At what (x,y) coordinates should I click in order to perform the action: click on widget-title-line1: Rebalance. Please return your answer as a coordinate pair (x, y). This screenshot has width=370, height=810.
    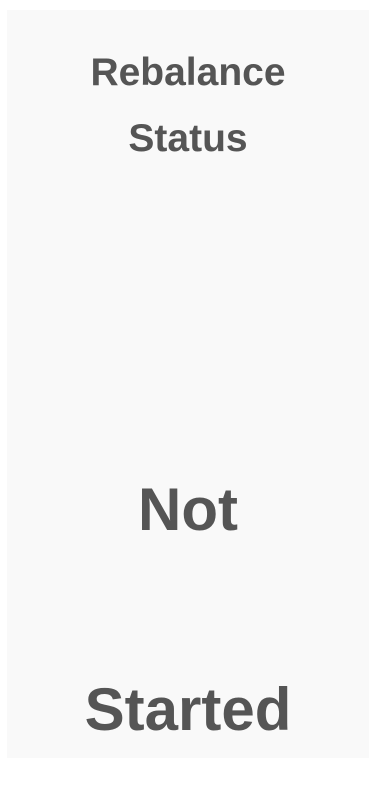
    Looking at the image, I should click on (188, 72).